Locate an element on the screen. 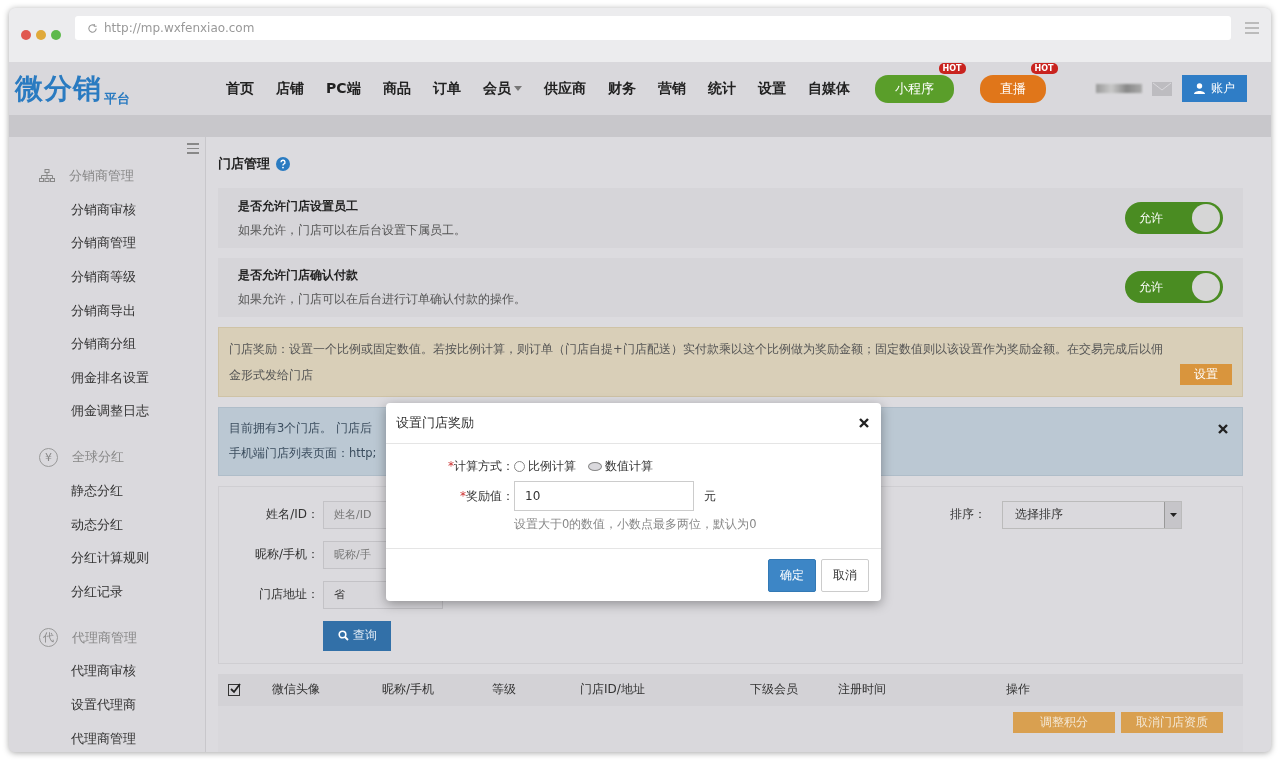 Image resolution: width=1280 pixels, height=765 pixels. nav-link: 会员 is located at coordinates (502, 88).